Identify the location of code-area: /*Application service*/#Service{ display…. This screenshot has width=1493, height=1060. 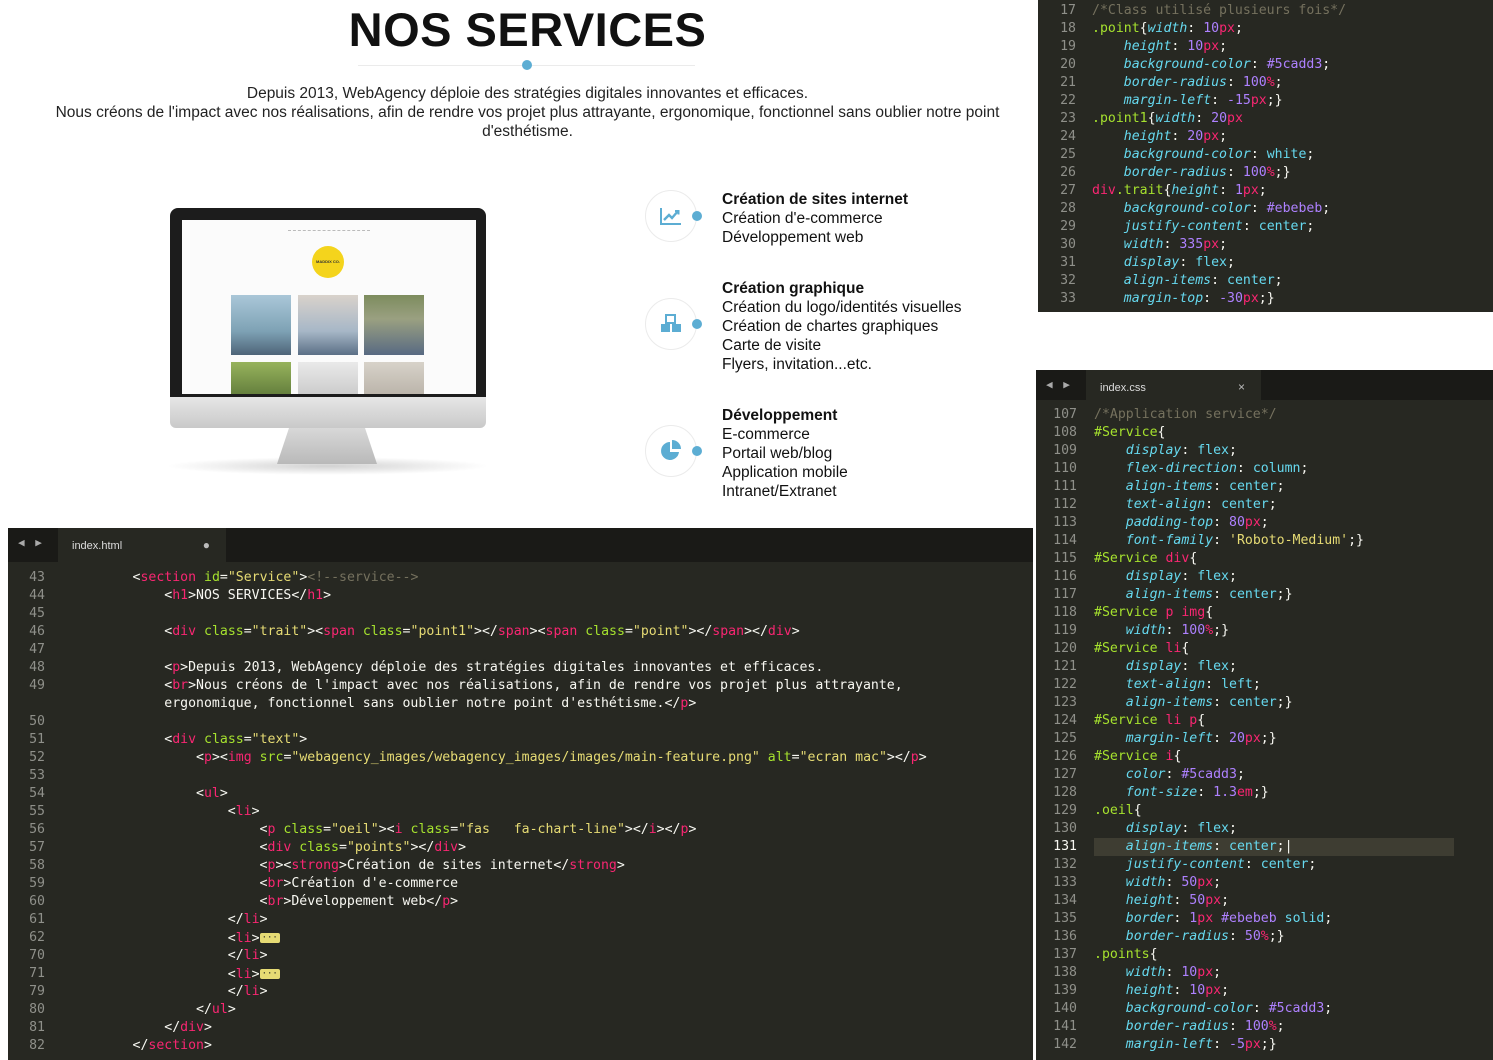
(1274, 730).